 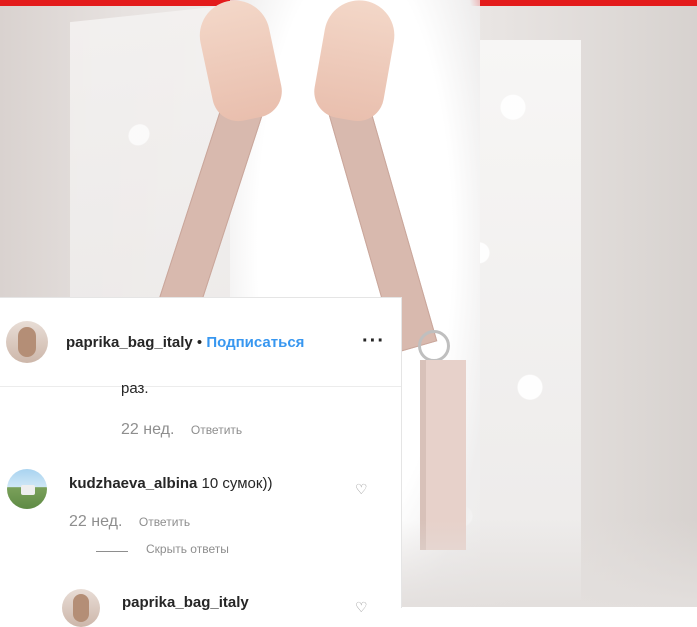 I want to click on follow-button: Подписаться, so click(x=255, y=342).